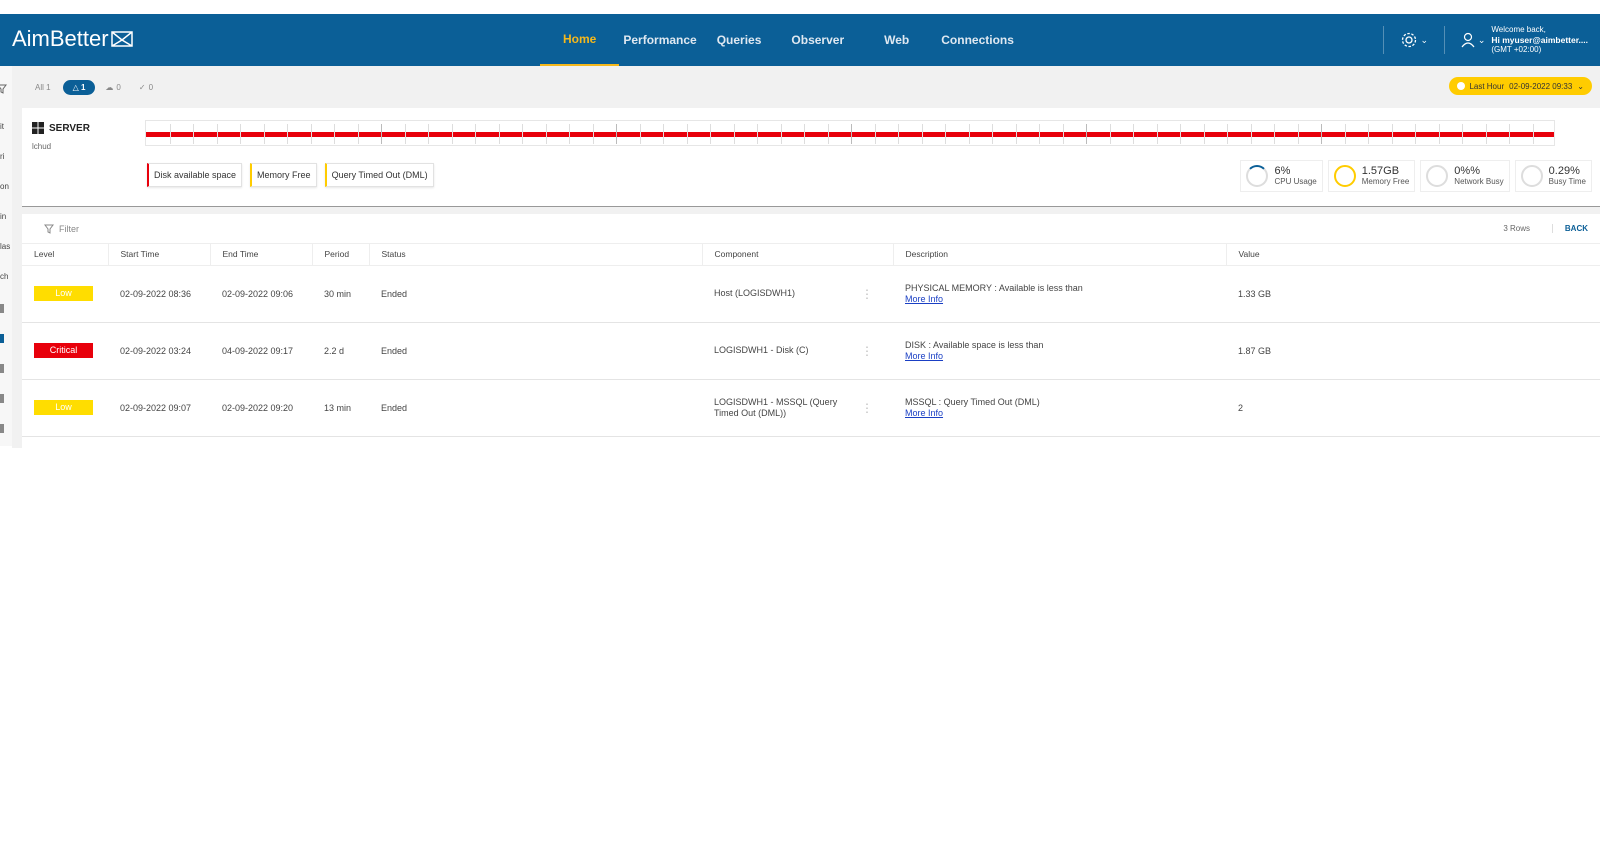  I want to click on sidebar-item: ri, so click(2, 156).